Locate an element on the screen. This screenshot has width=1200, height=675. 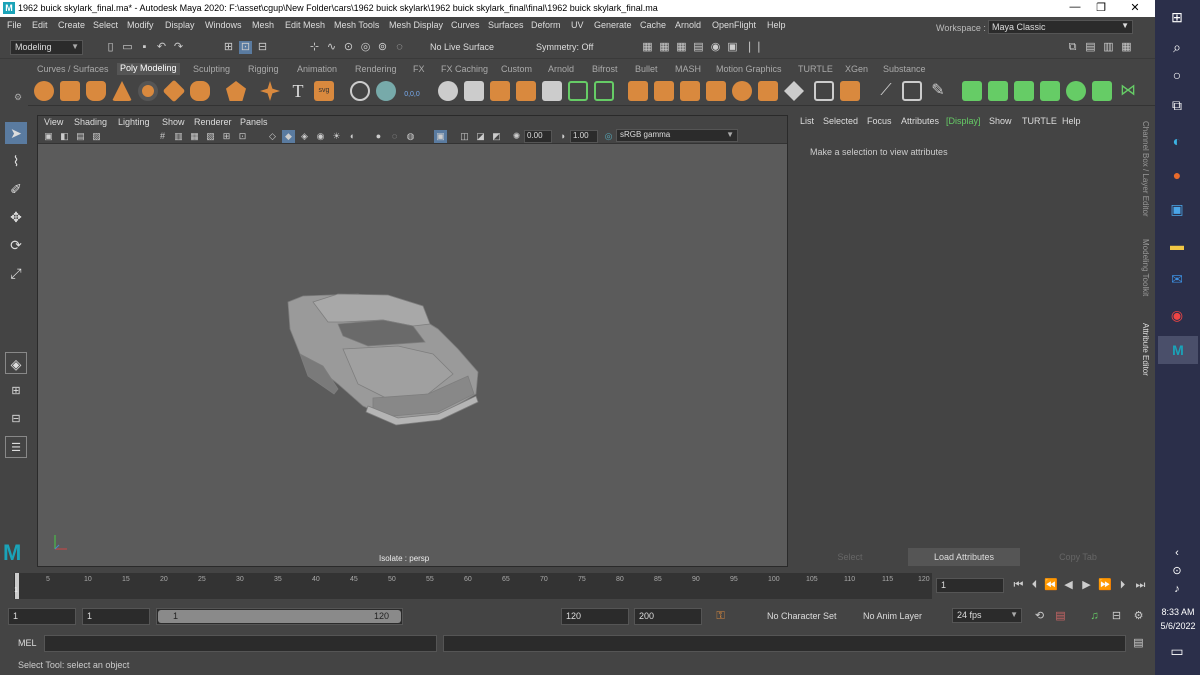
file-explorer-icon: ▬ is located at coordinates (1177, 245).